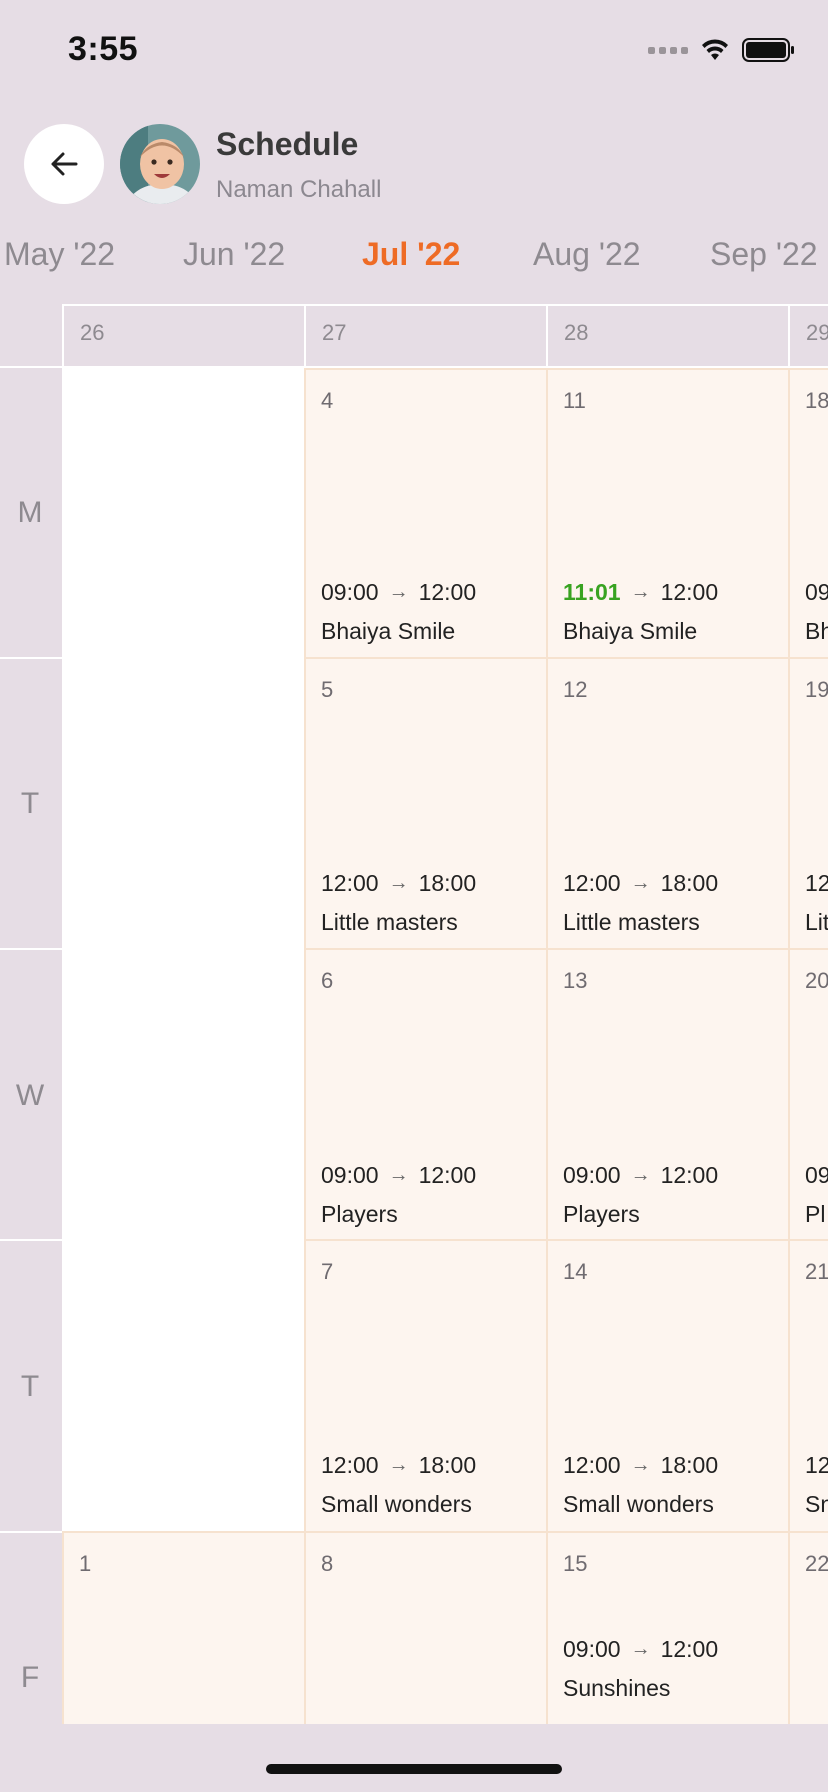  Describe the element at coordinates (425, 1627) in the screenshot. I see `day-cell: 8` at that location.